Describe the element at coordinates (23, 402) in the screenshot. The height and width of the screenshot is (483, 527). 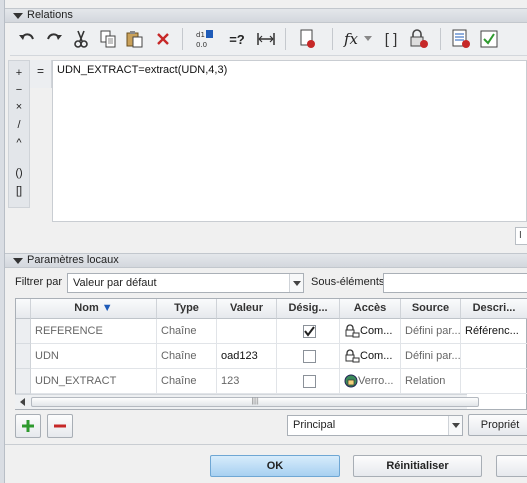
I see `scroll-left-icon` at that location.